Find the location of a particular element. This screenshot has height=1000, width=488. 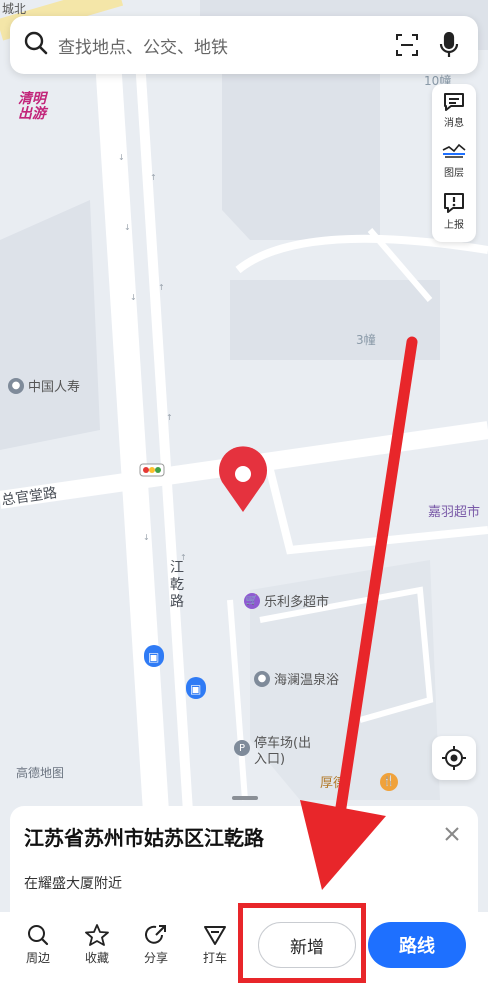

promo-badge: 清明出游 is located at coordinates (35, 107).